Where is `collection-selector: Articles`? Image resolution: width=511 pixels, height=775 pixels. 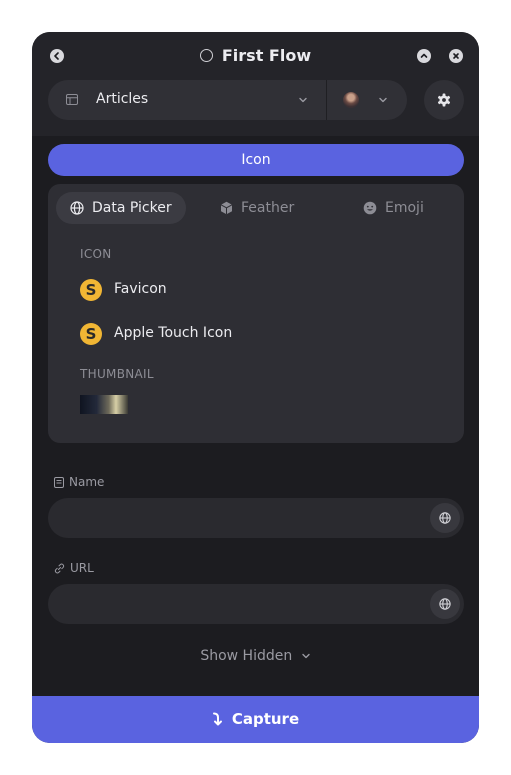
collection-selector: Articles is located at coordinates (227, 100).